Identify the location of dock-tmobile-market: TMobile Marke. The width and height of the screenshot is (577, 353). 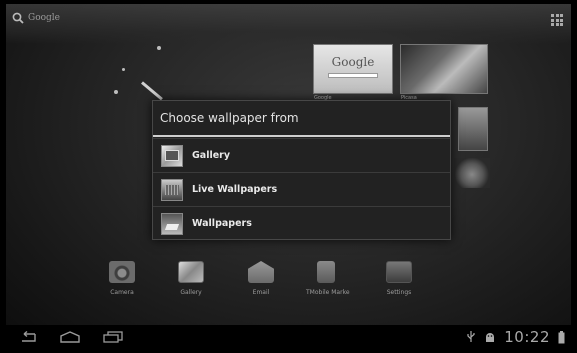
(328, 278).